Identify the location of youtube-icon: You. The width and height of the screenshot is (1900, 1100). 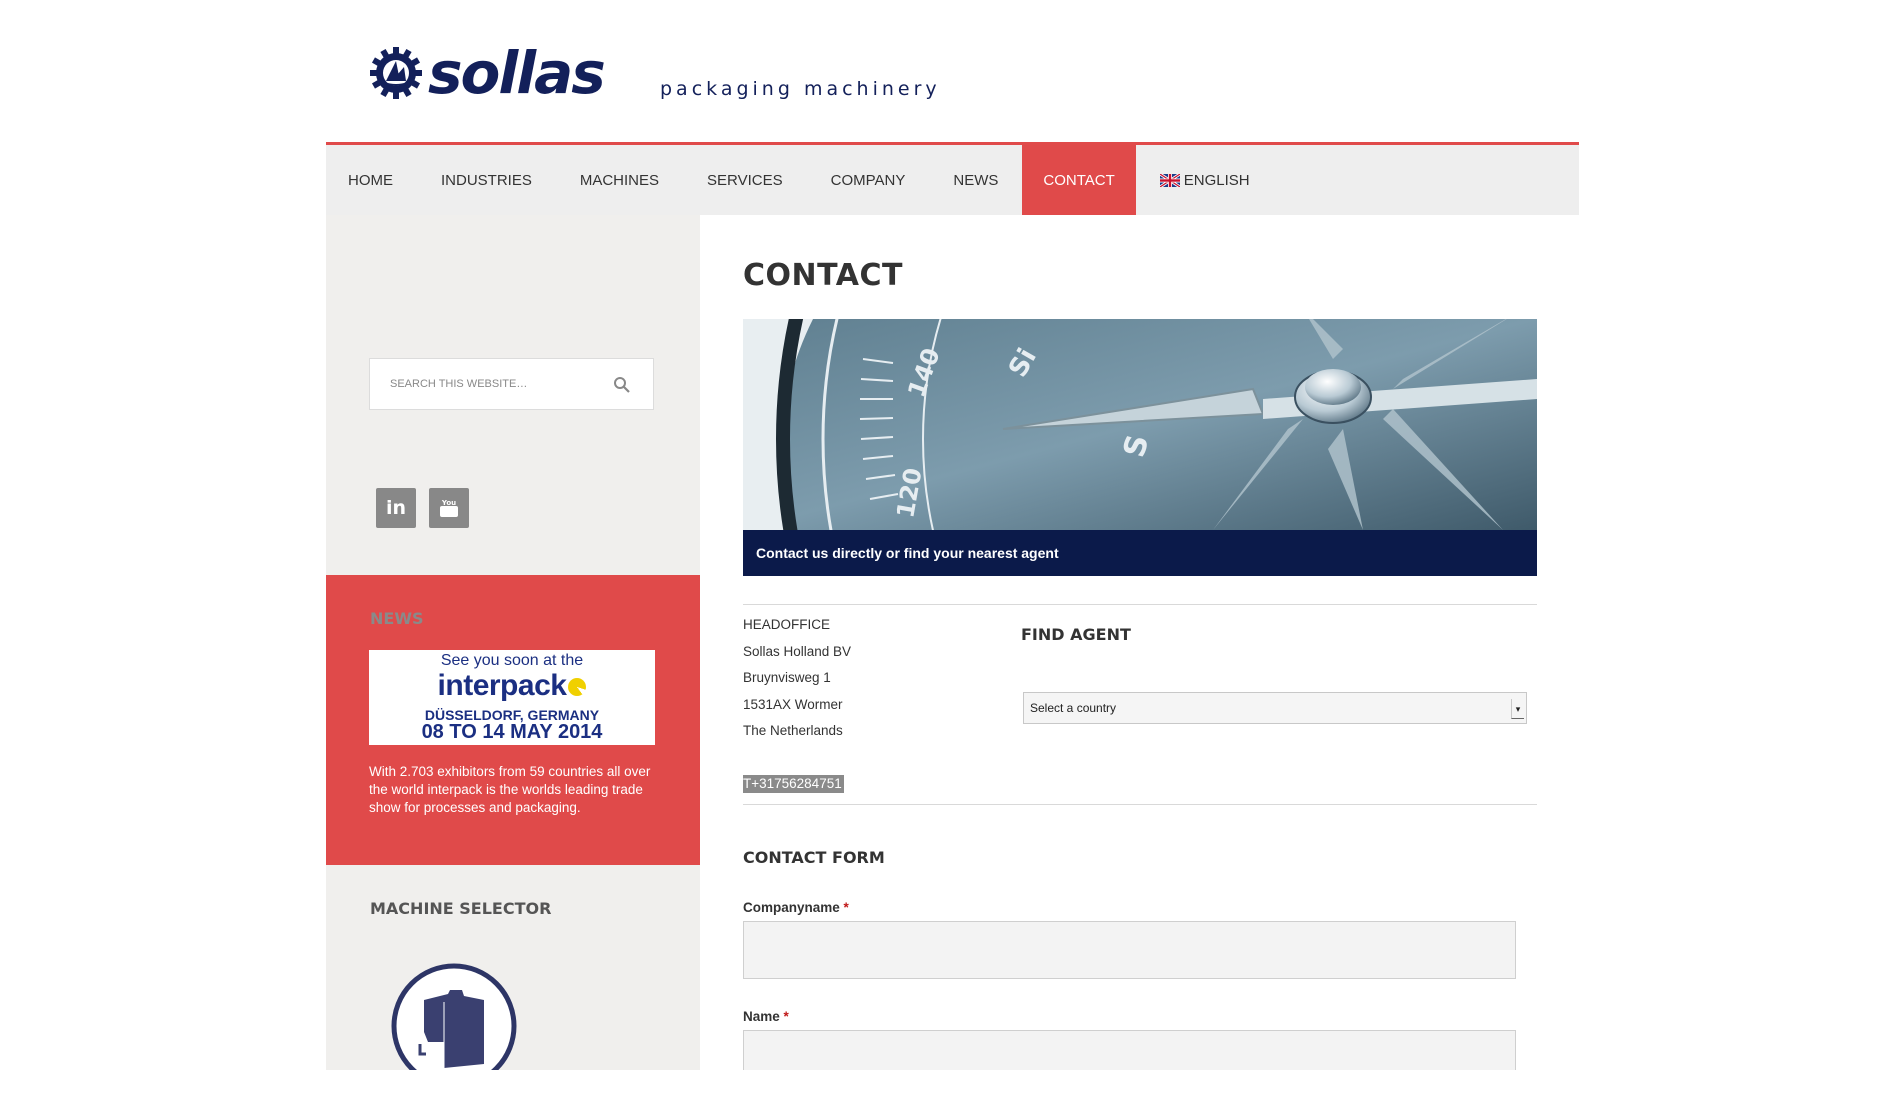
(449, 508).